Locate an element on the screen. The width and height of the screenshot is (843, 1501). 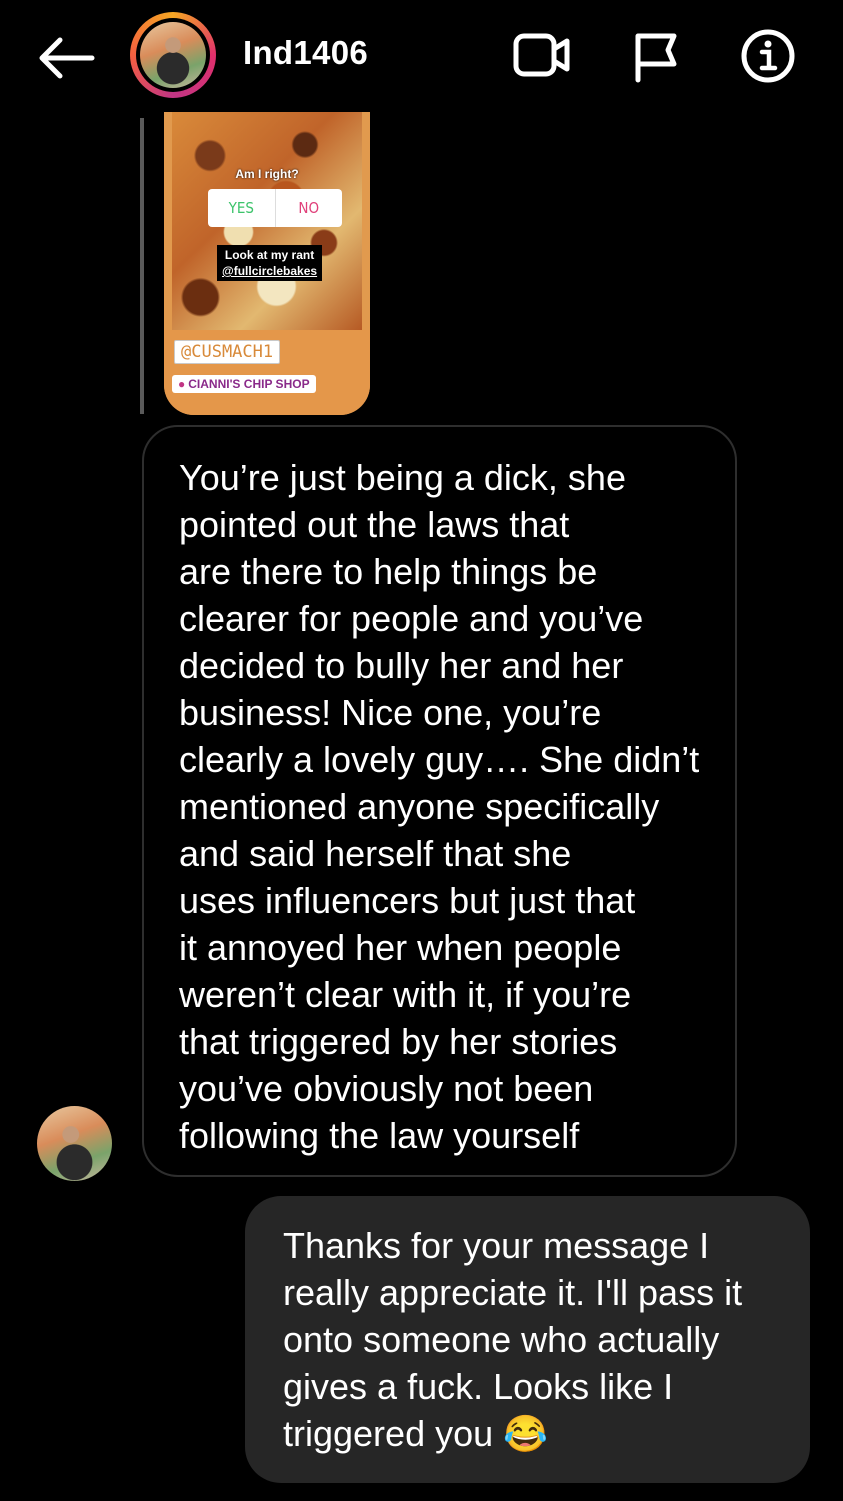
location-pin-icon: ● is located at coordinates (182, 384).